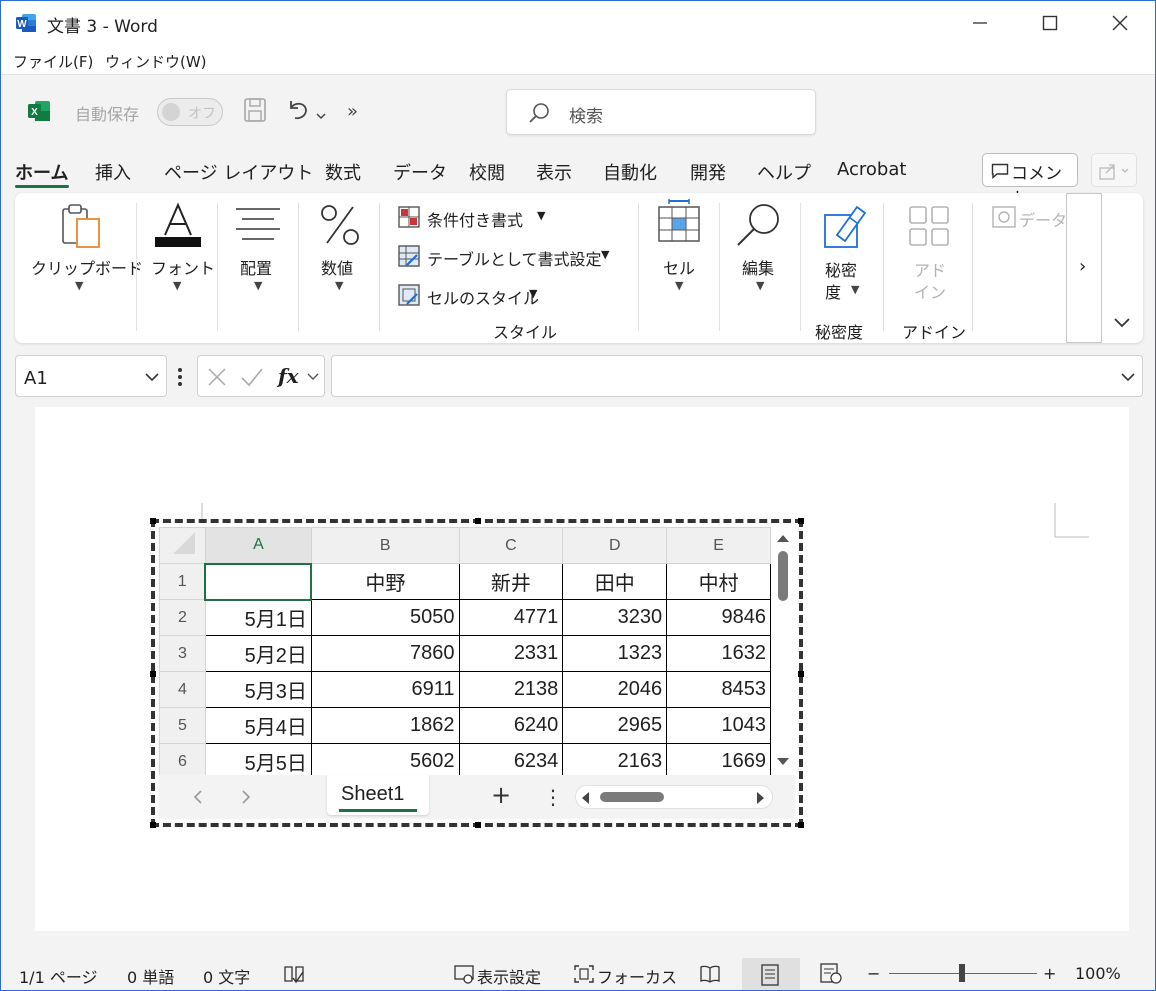 This screenshot has width=1156, height=991. I want to click on tab-view: 表示, so click(554, 172).